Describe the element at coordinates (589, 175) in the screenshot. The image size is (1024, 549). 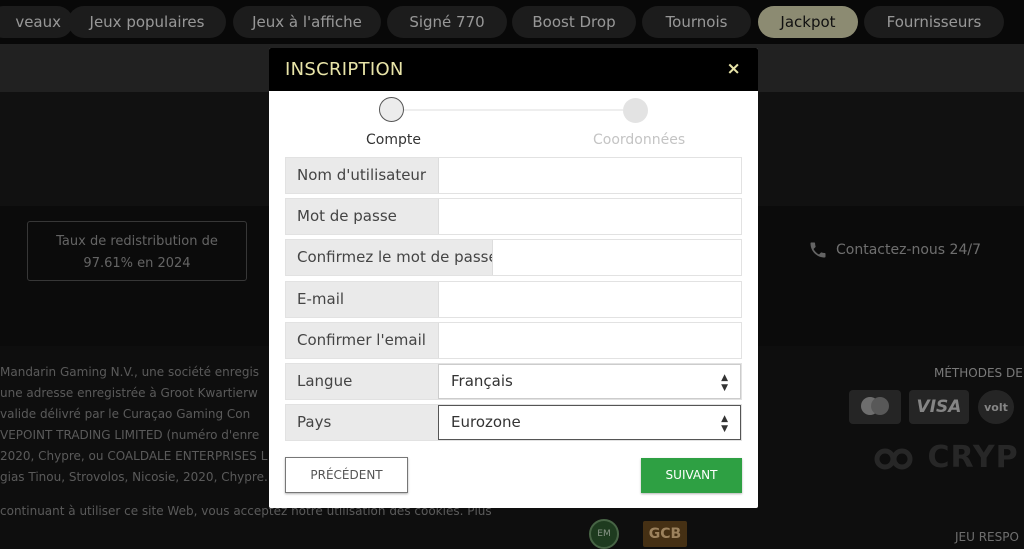
I see `username-input` at that location.